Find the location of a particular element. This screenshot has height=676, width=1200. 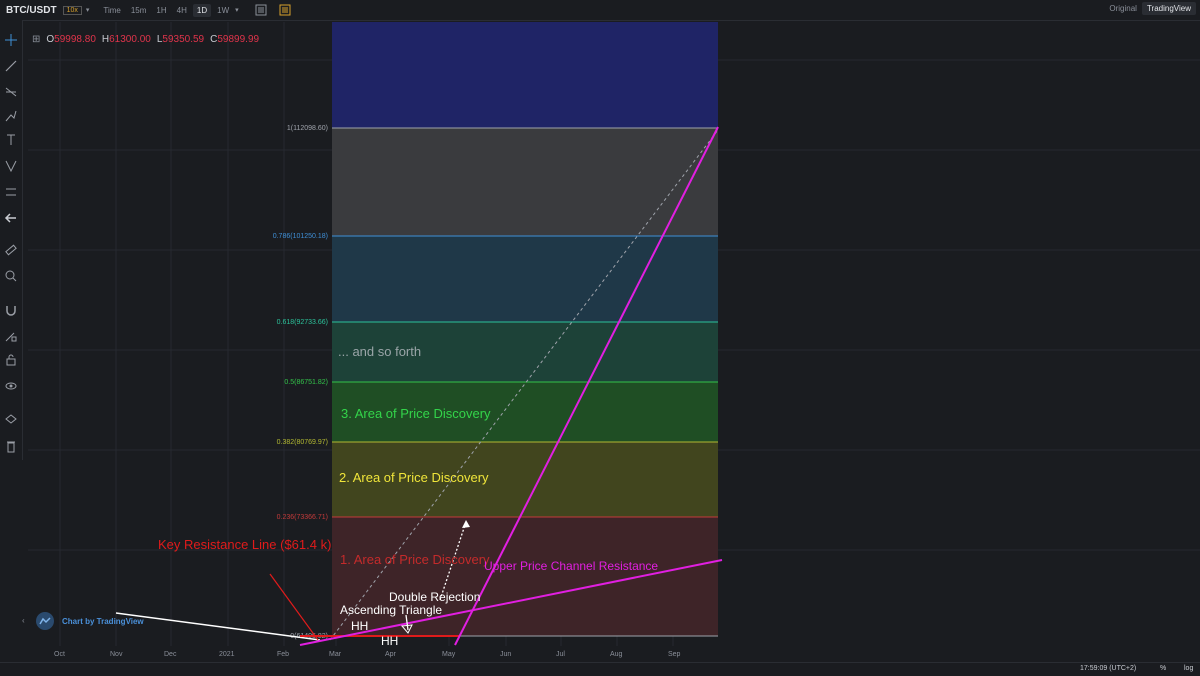

key-resistance-pointer is located at coordinates (294, 607).